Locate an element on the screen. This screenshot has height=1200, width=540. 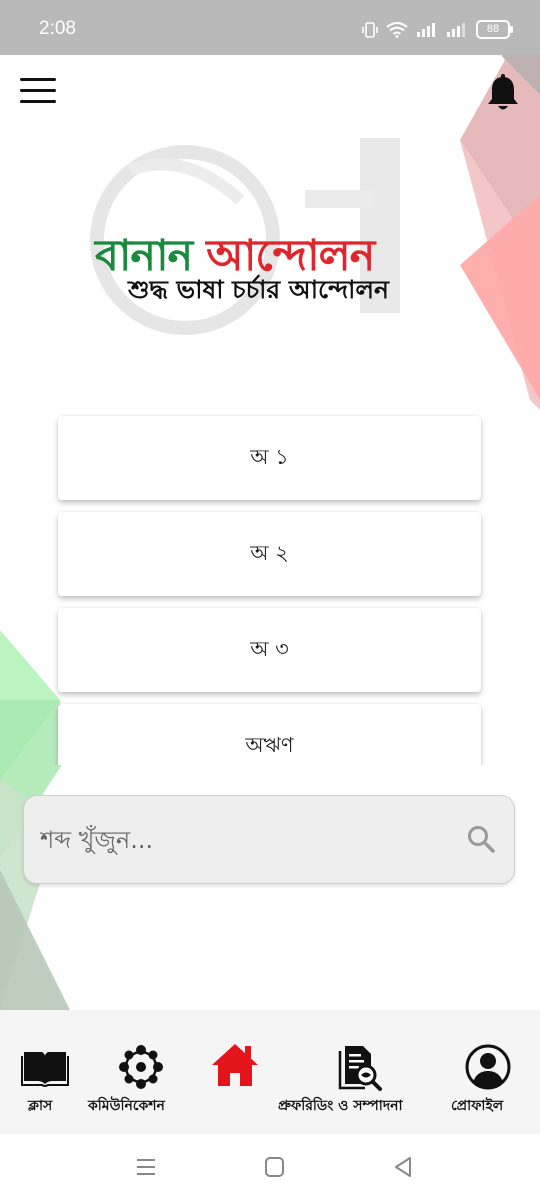
list-item-label: অ ১ is located at coordinates (269, 456).